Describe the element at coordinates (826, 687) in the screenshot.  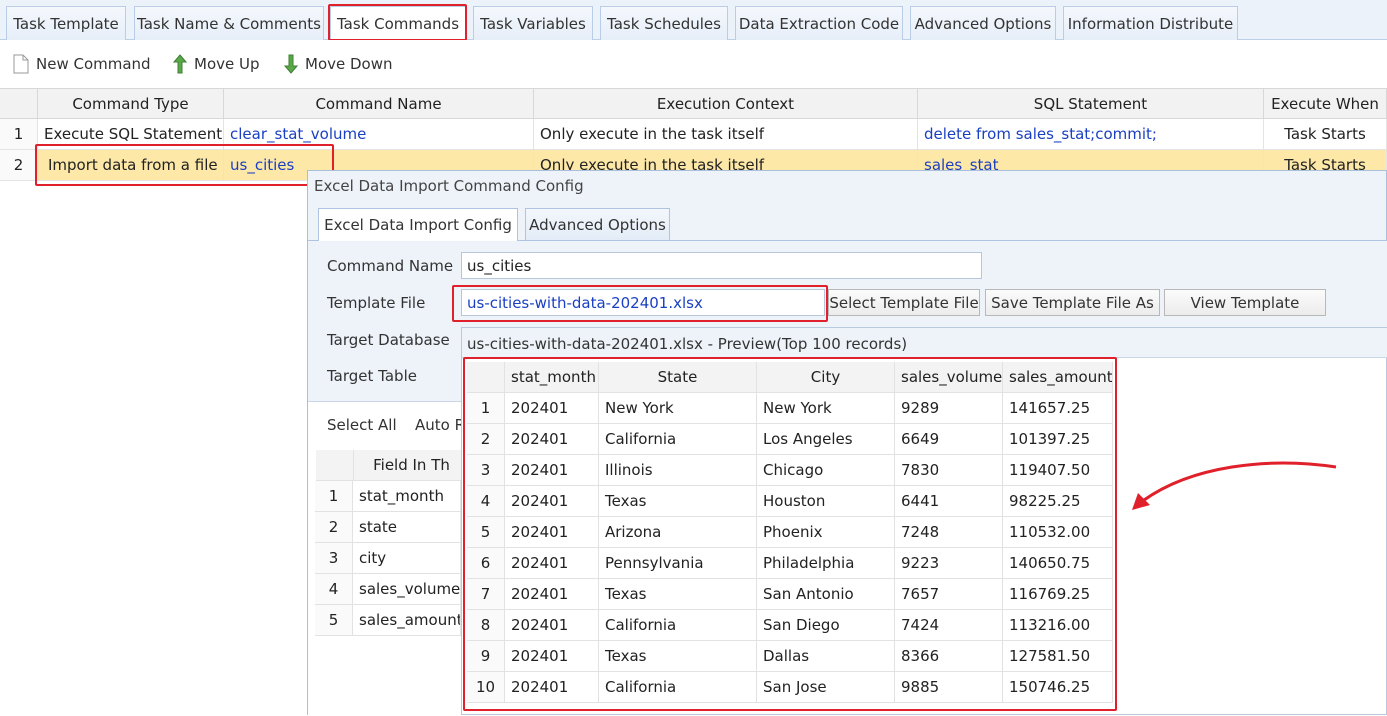
I see `preview-cell: San Jose` at that location.